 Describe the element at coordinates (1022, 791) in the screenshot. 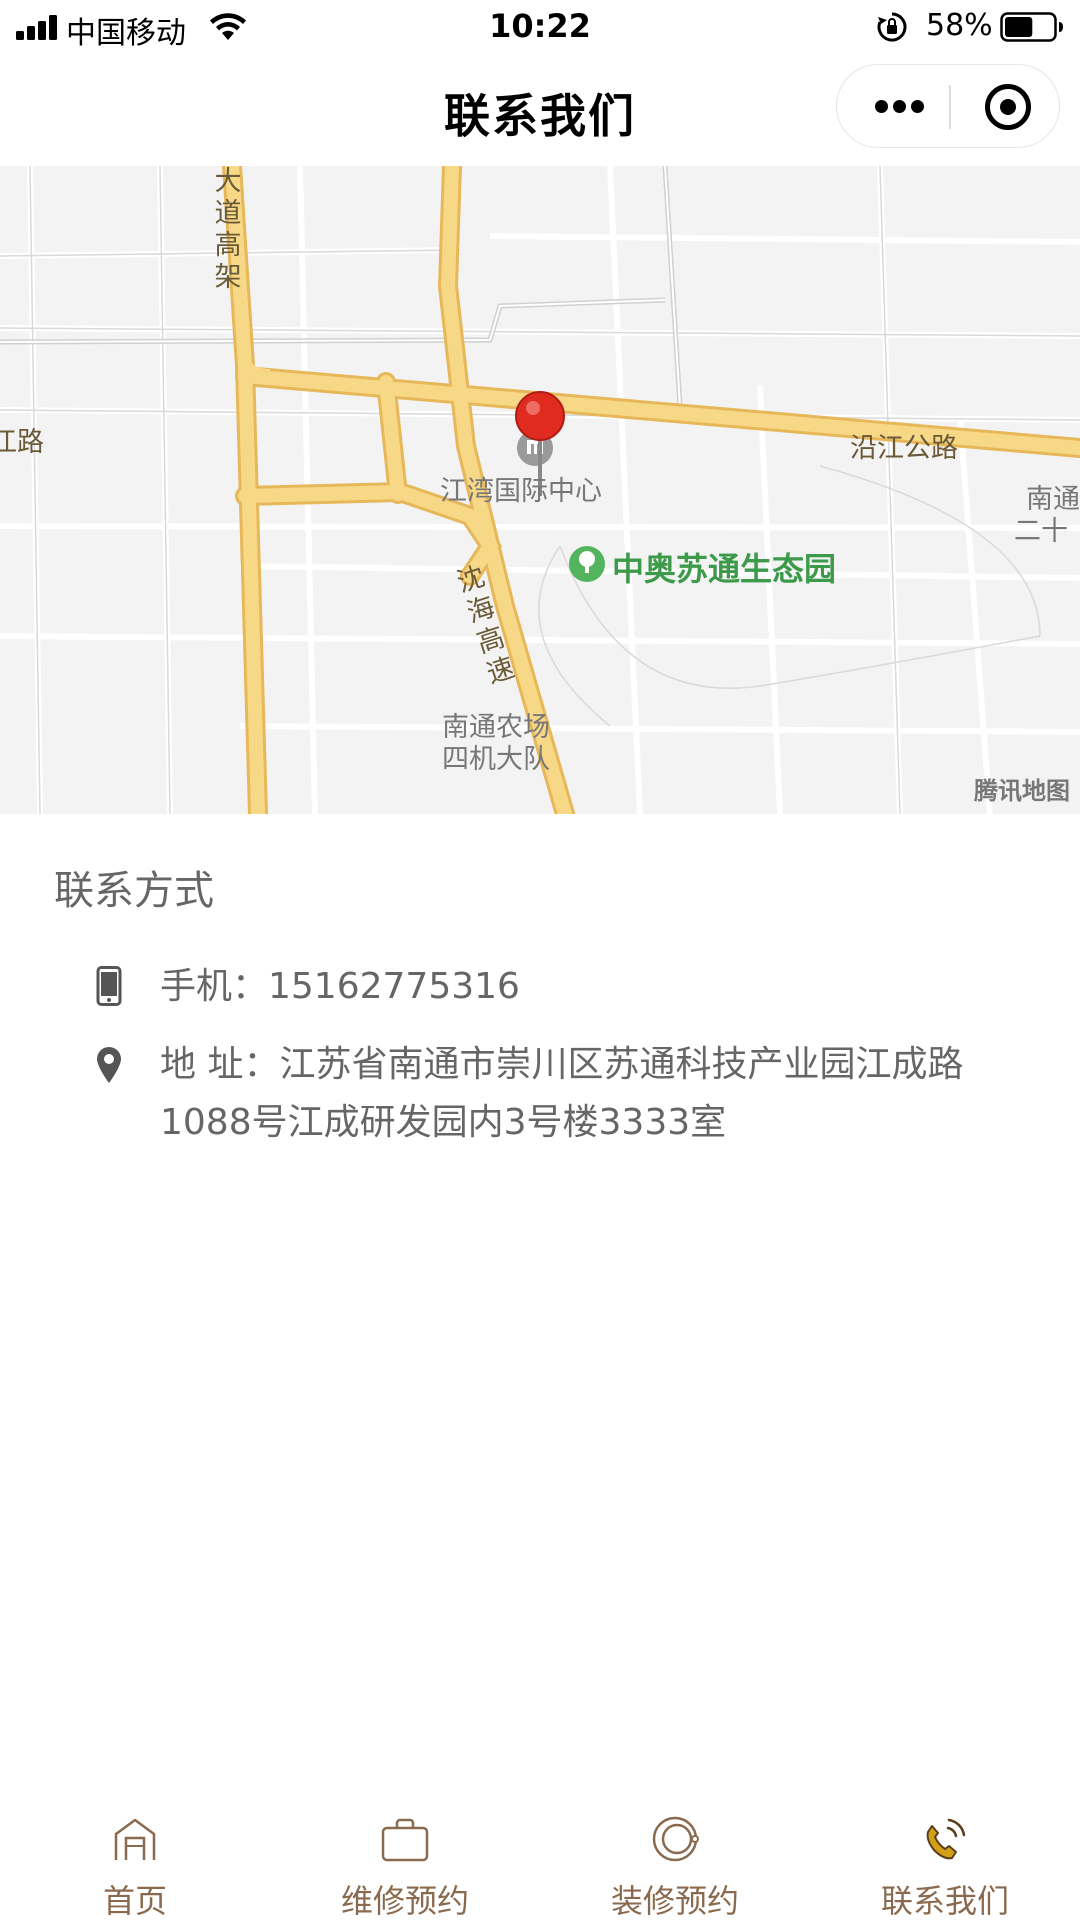

I see `map-attribution: 腾讯地图` at that location.